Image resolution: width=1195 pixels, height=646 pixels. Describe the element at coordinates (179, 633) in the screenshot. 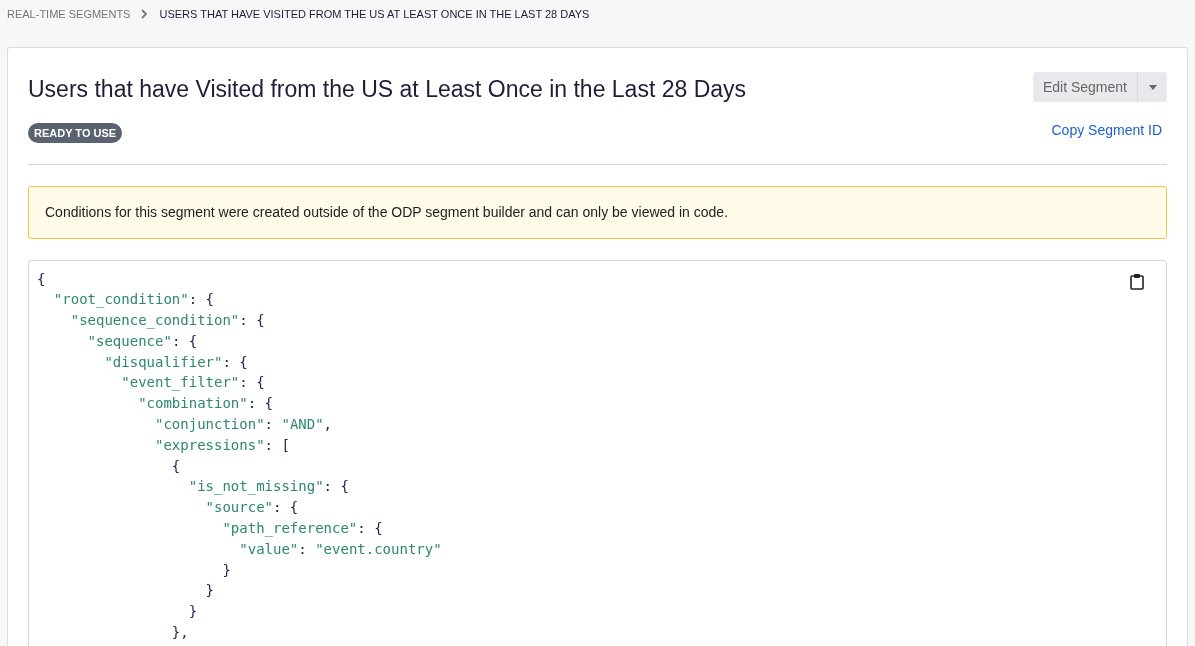

I see `code-line: },` at that location.